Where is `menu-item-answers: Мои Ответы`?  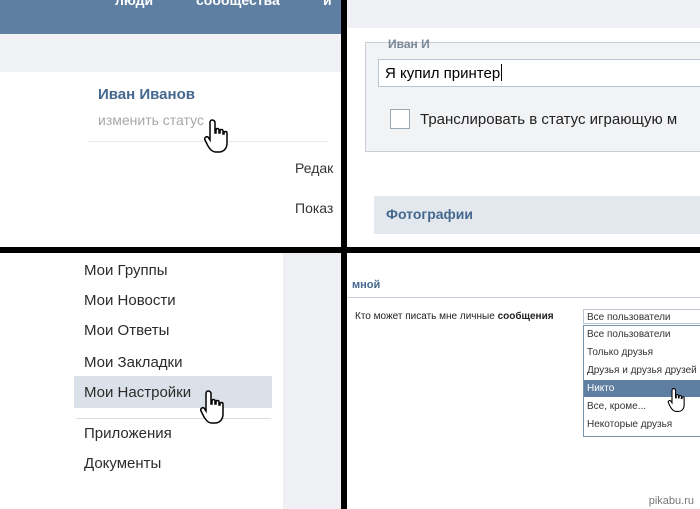 menu-item-answers: Мои Ответы is located at coordinates (126, 330).